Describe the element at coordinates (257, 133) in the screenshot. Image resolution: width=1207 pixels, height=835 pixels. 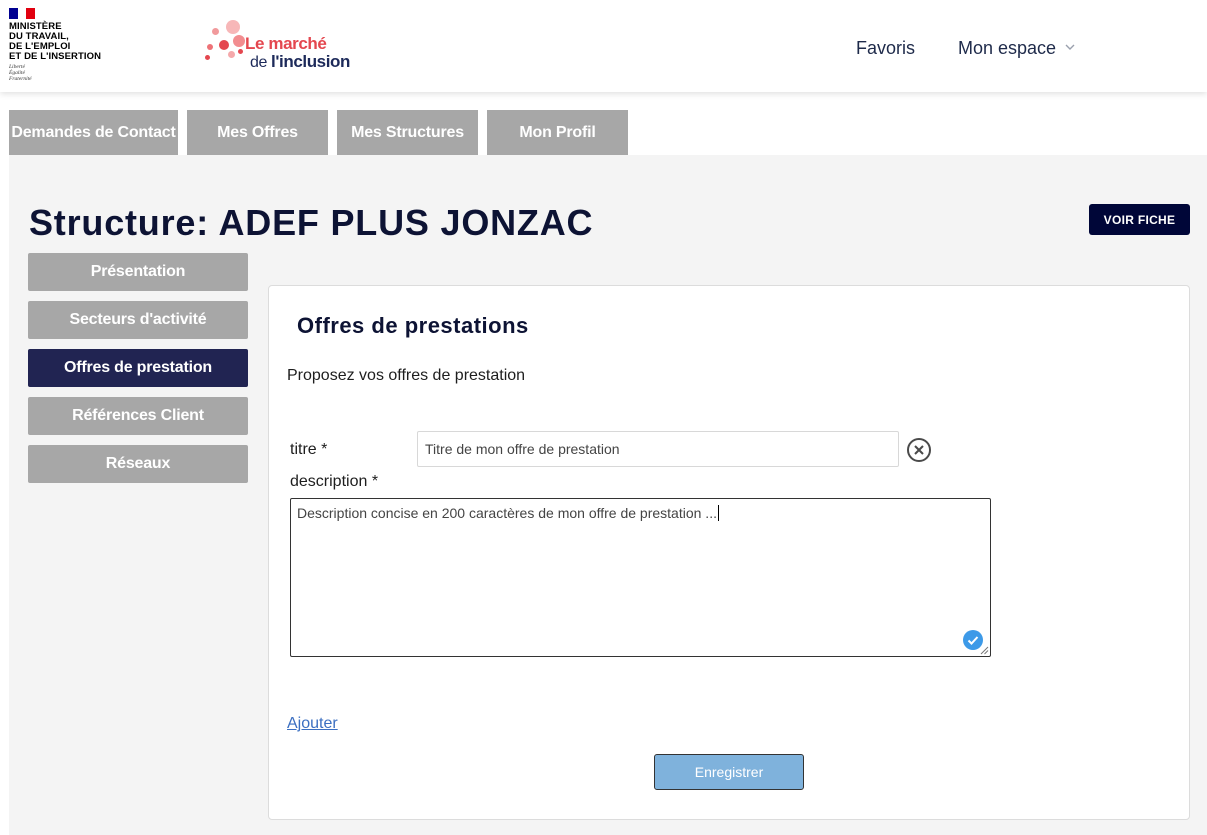
I see `tab-mes-offres: Mes Offres` at that location.